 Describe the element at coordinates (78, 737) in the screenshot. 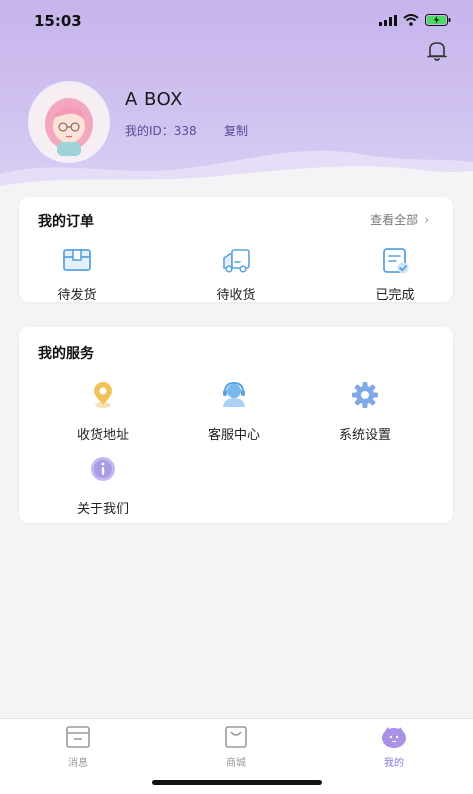

I see `message-icon` at that location.